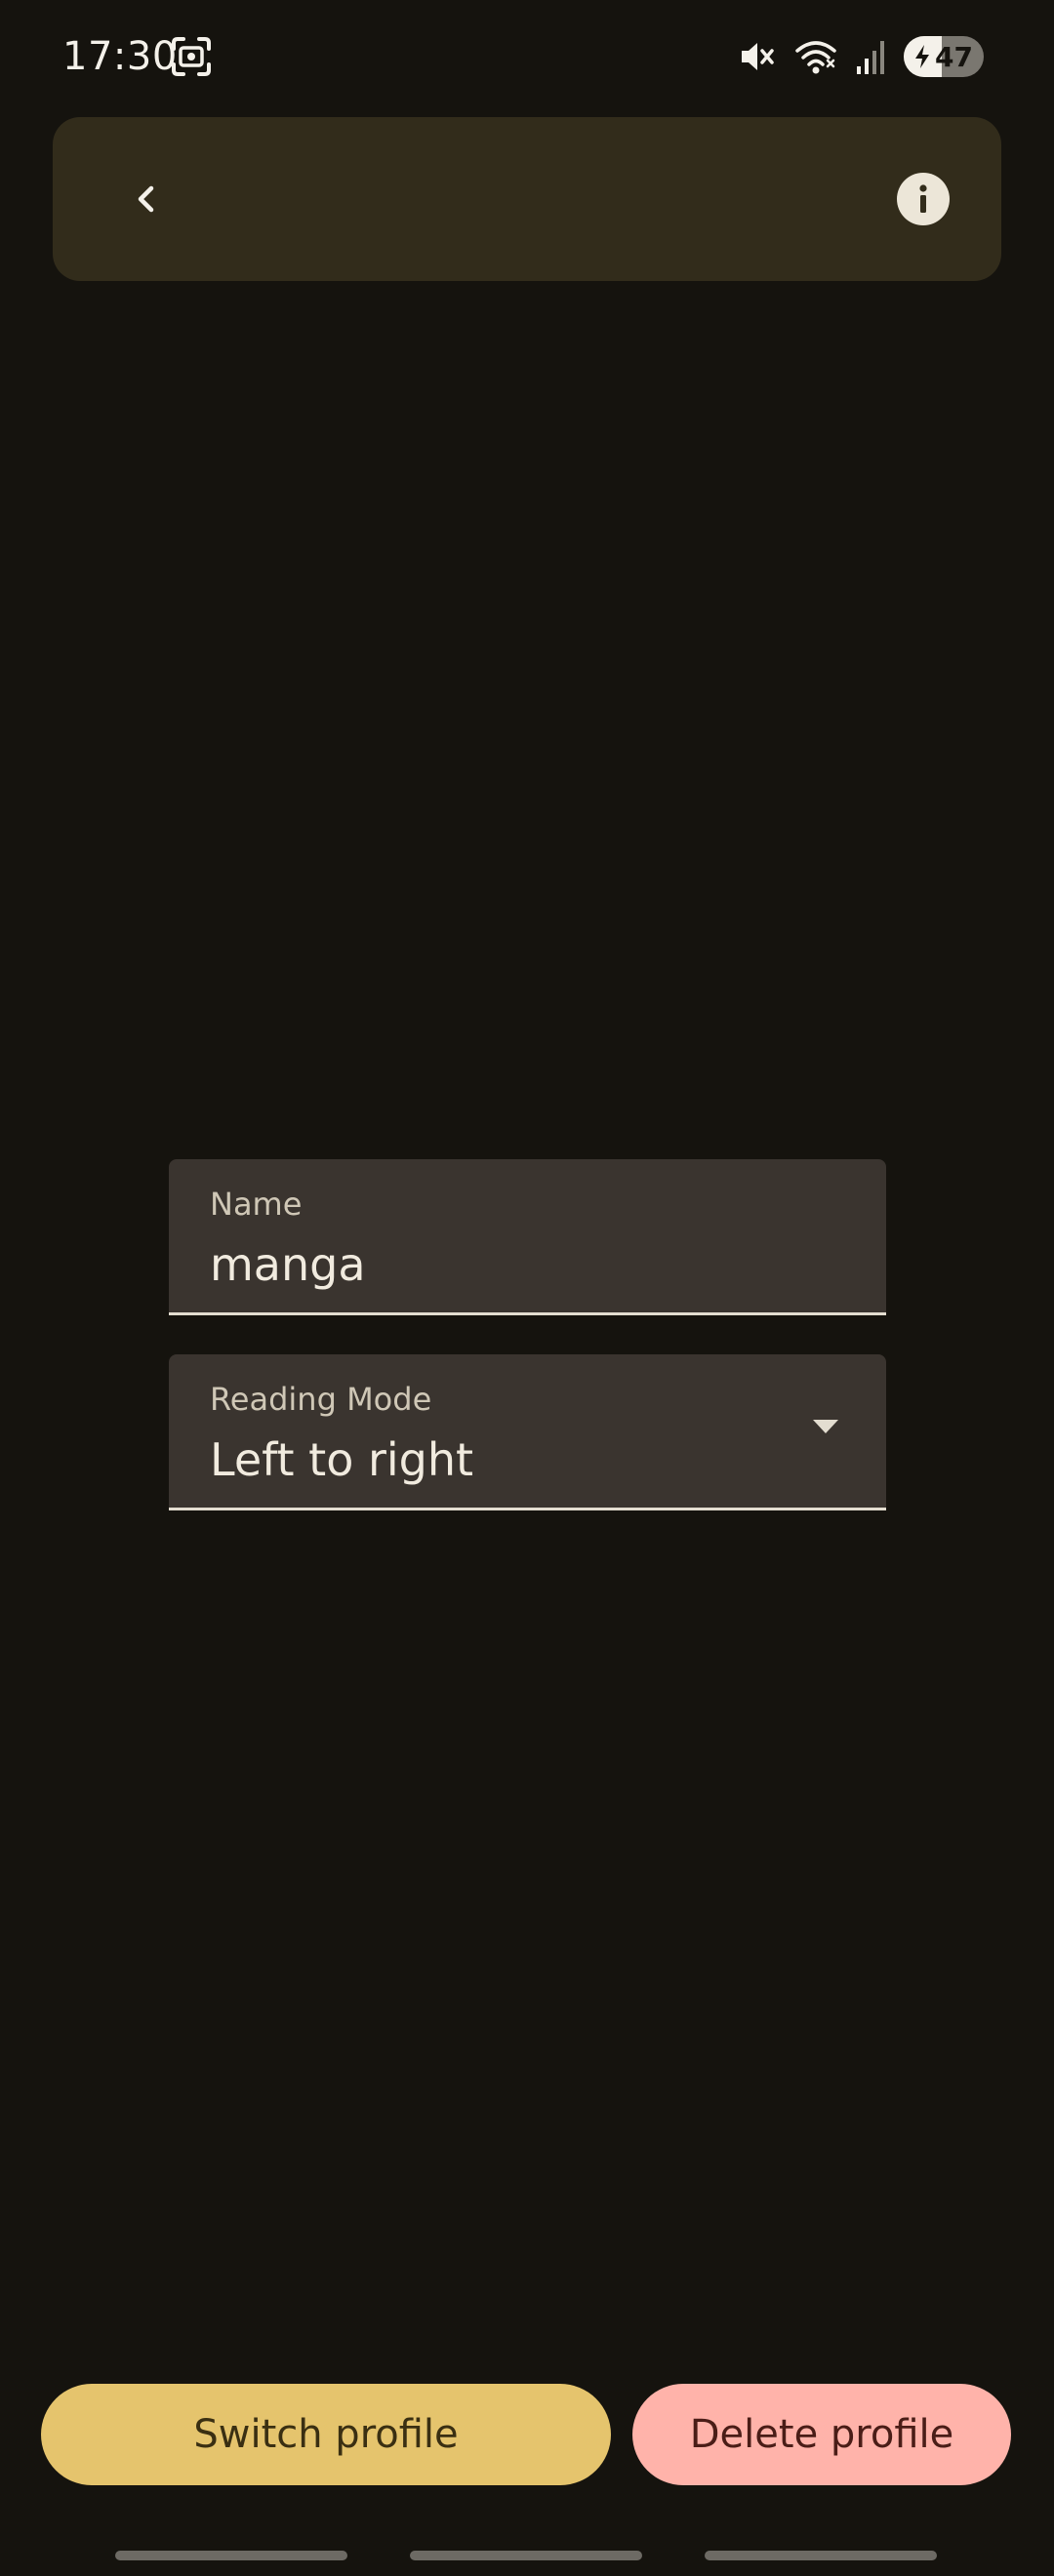  I want to click on delete-profile-button: Delete profile, so click(821, 2434).